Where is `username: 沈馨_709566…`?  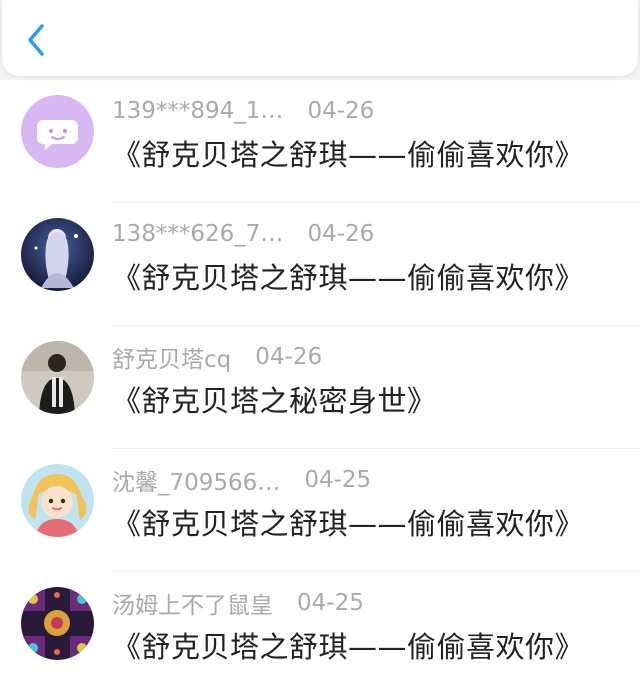 username: 沈馨_709566… is located at coordinates (196, 483).